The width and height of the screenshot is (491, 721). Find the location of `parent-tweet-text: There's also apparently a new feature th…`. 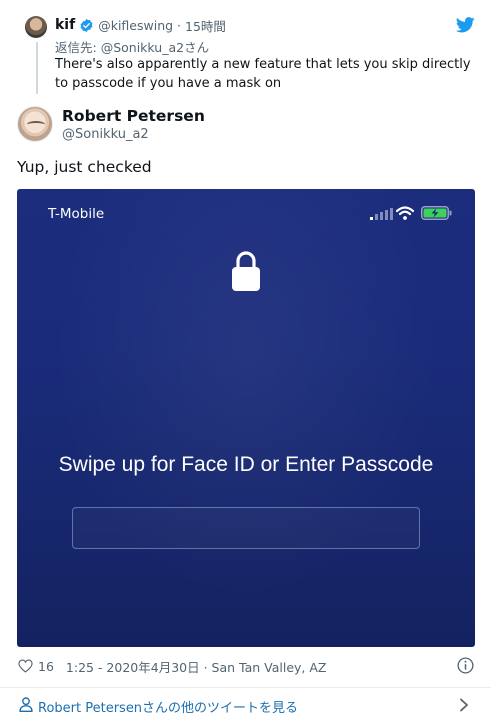

parent-tweet-text: There's also apparently a new feature th… is located at coordinates (263, 74).